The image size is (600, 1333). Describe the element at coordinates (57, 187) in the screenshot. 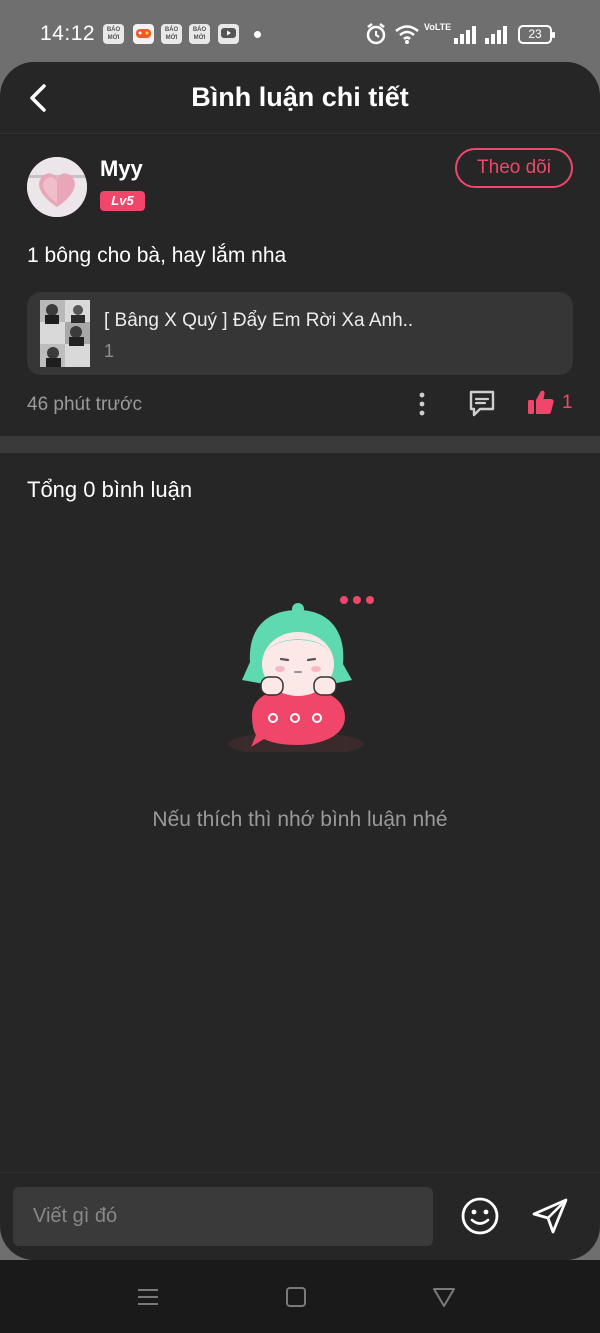

I see `avatar` at that location.